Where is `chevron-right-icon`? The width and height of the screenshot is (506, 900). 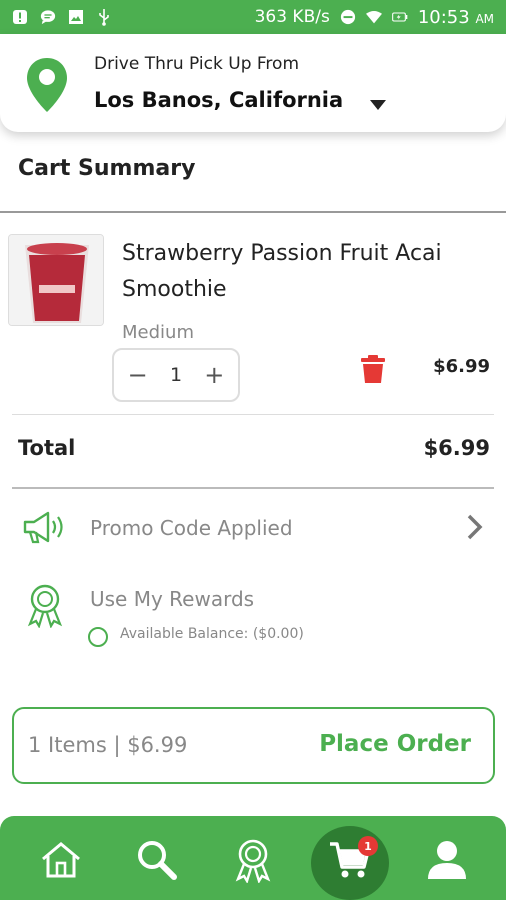
chevron-right-icon is located at coordinates (475, 527).